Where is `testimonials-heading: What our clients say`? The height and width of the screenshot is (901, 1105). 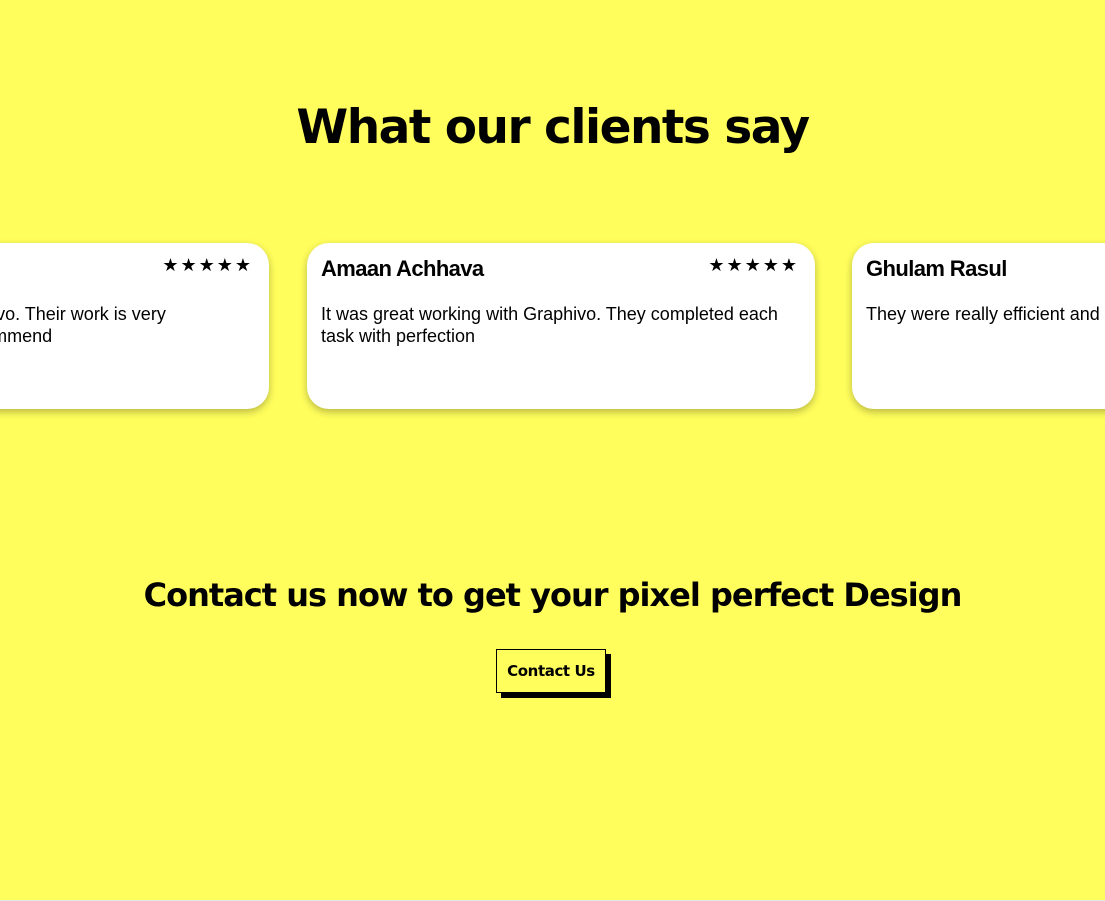
testimonials-heading: What our clients say is located at coordinates (553, 127).